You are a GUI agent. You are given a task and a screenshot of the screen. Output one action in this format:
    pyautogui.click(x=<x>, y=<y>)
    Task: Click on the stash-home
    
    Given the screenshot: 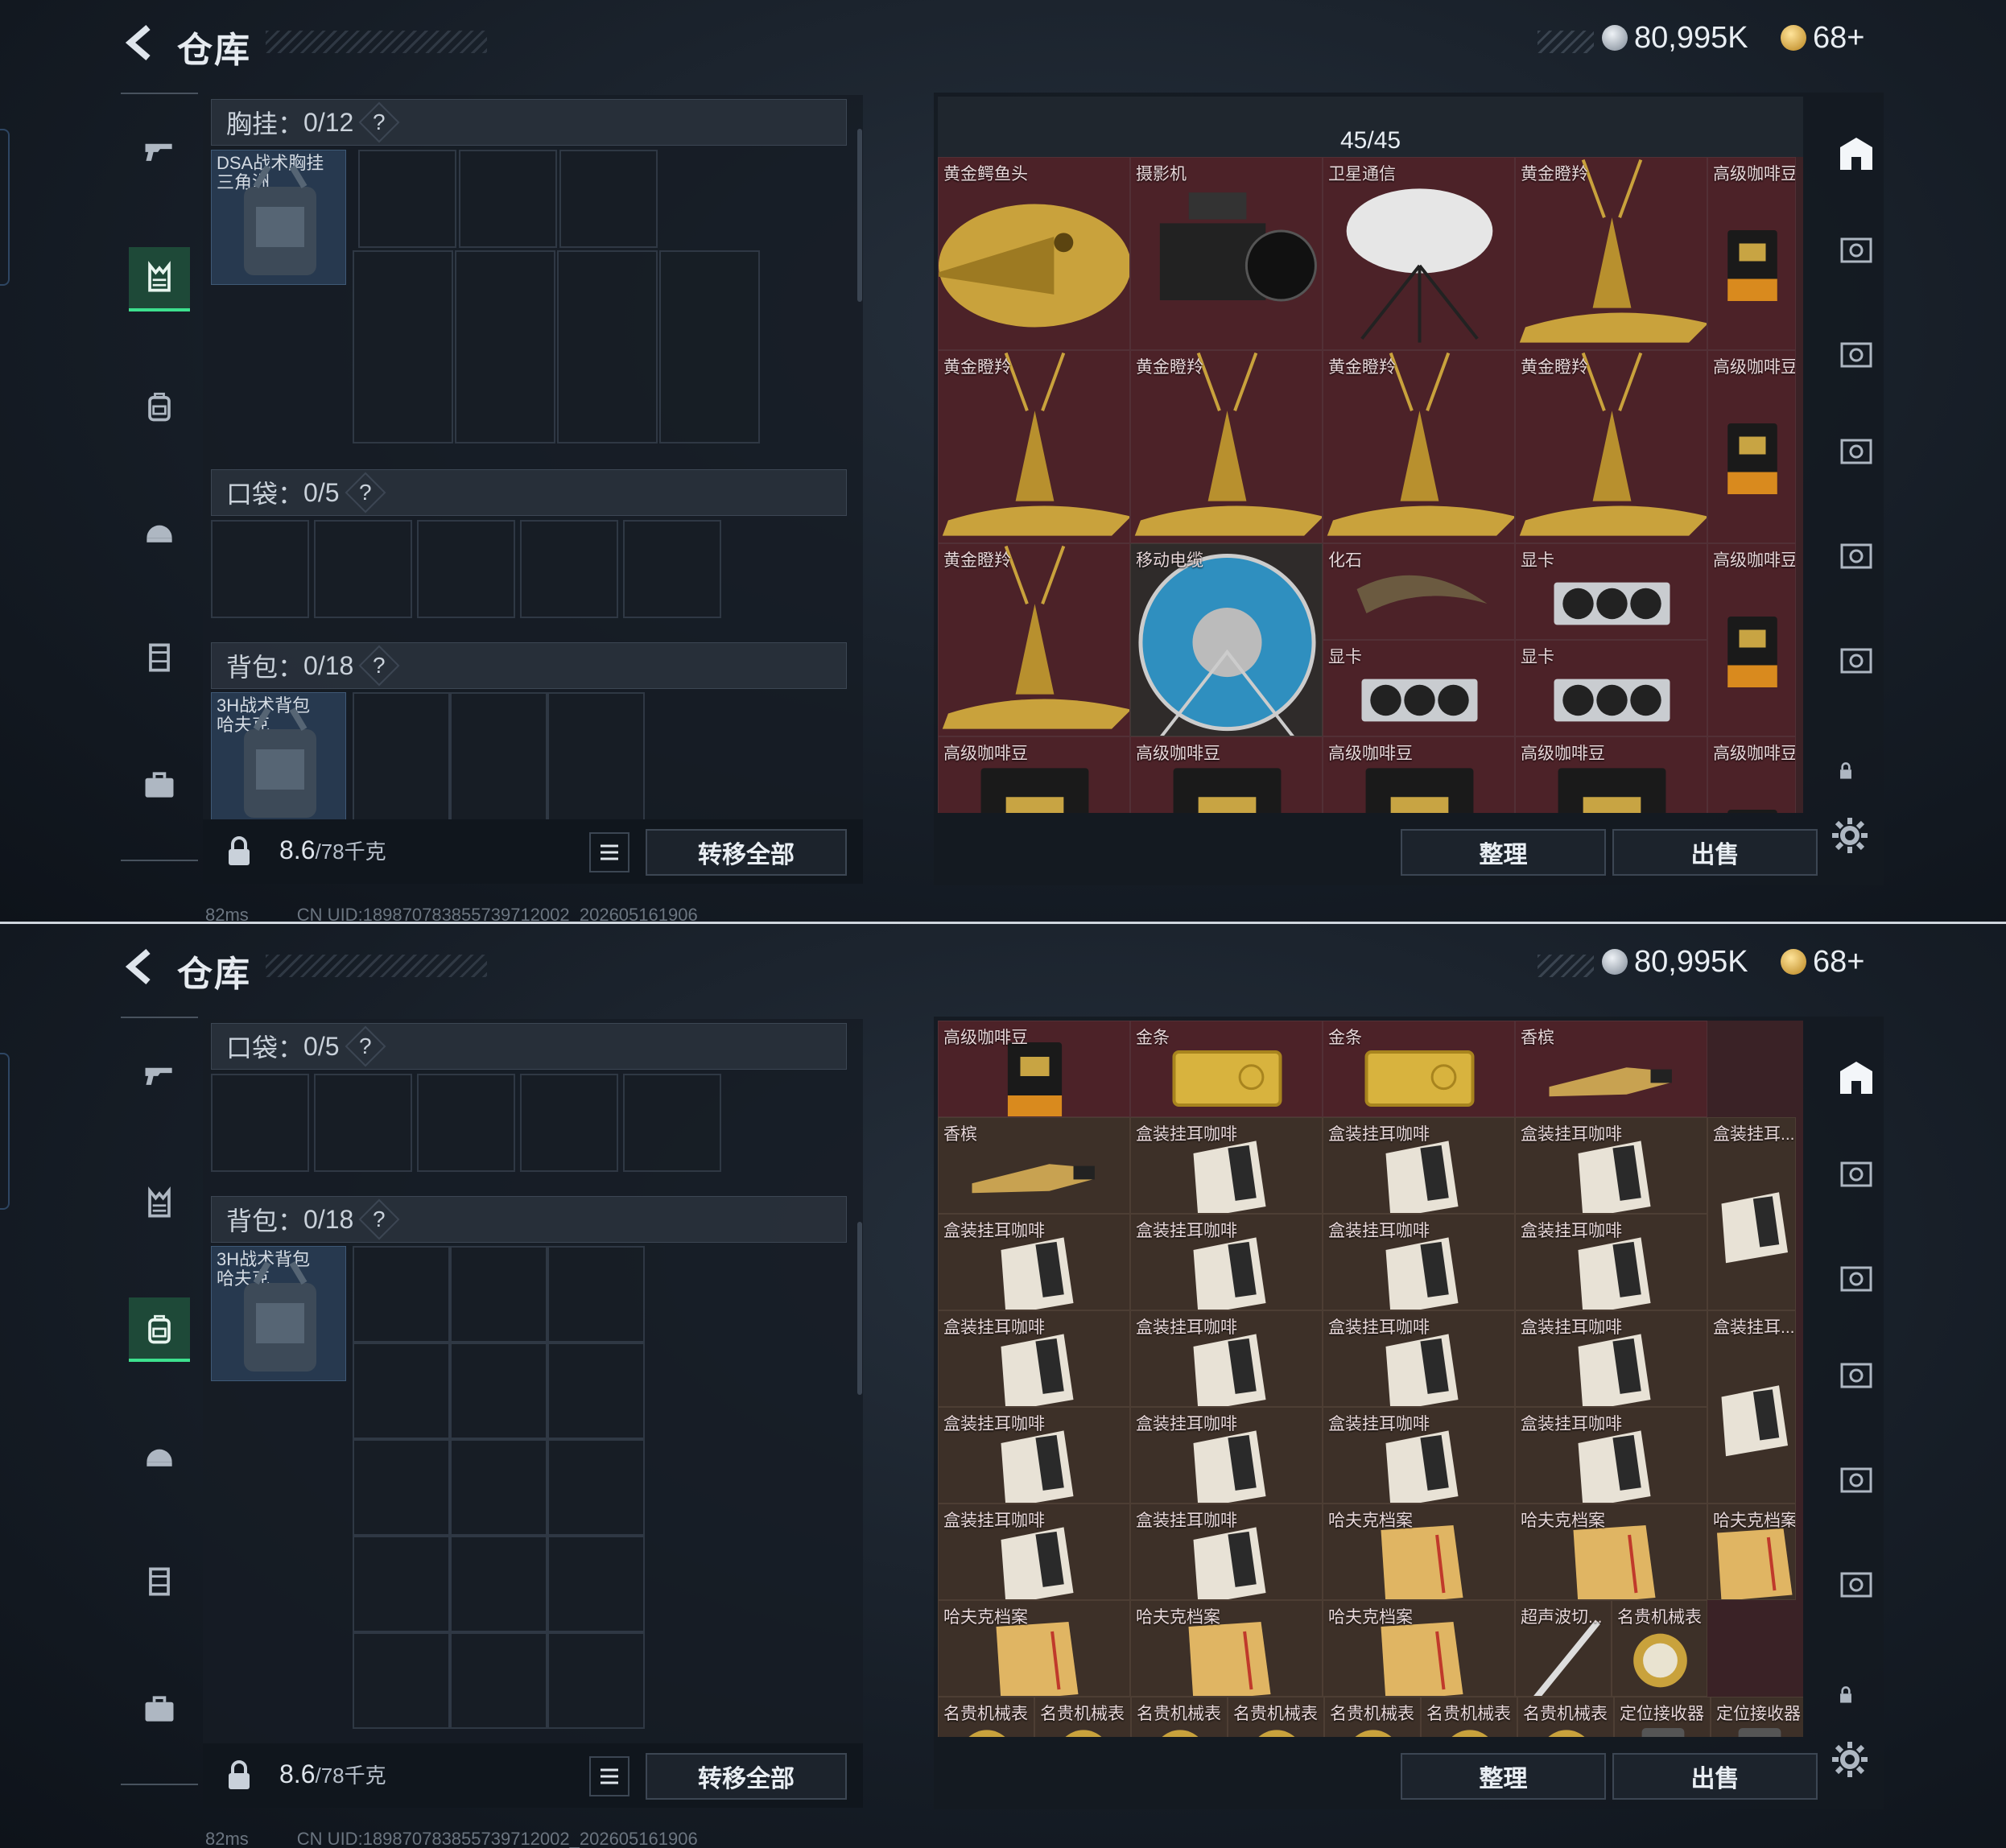 What is the action you would take?
    pyautogui.click(x=1856, y=1078)
    